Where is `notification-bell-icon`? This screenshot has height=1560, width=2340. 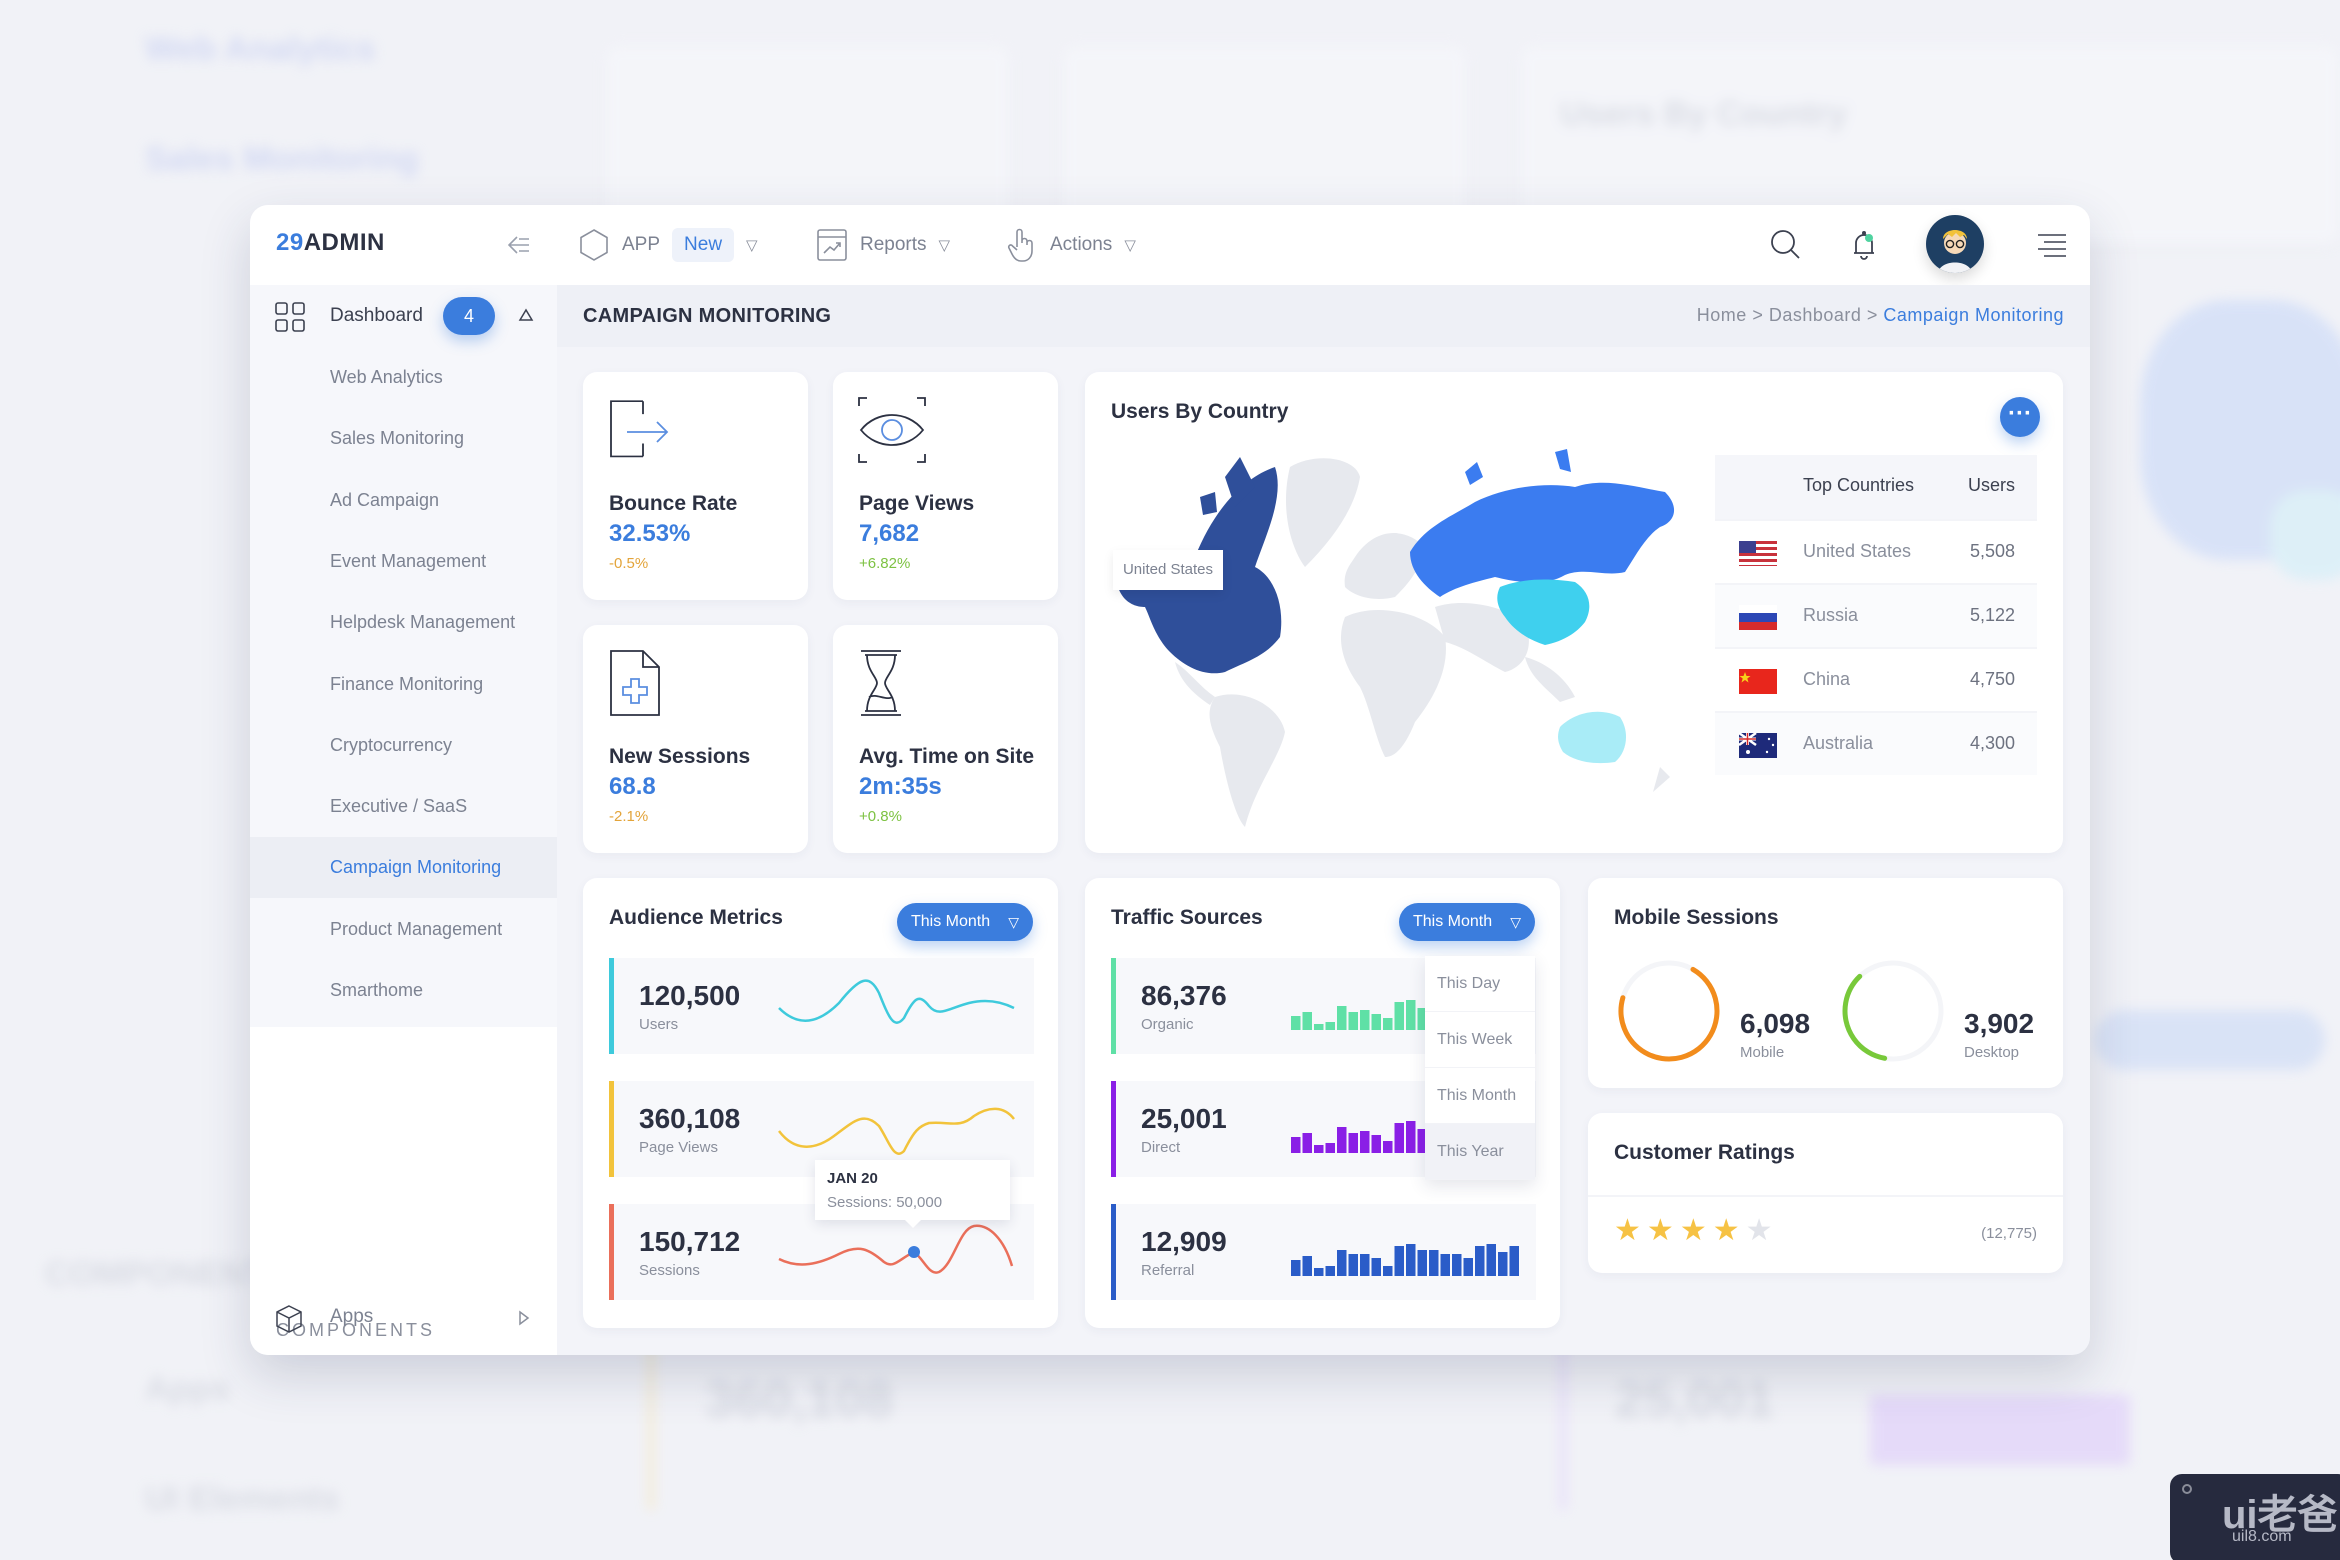
notification-bell-icon is located at coordinates (1864, 245).